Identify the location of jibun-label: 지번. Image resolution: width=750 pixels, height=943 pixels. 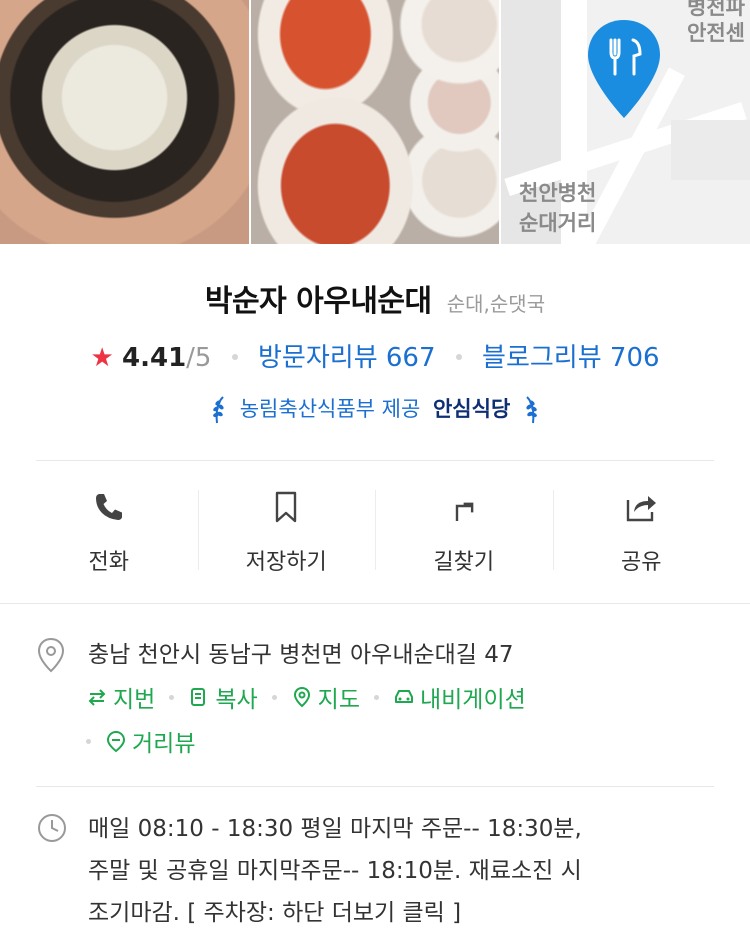
(134, 700).